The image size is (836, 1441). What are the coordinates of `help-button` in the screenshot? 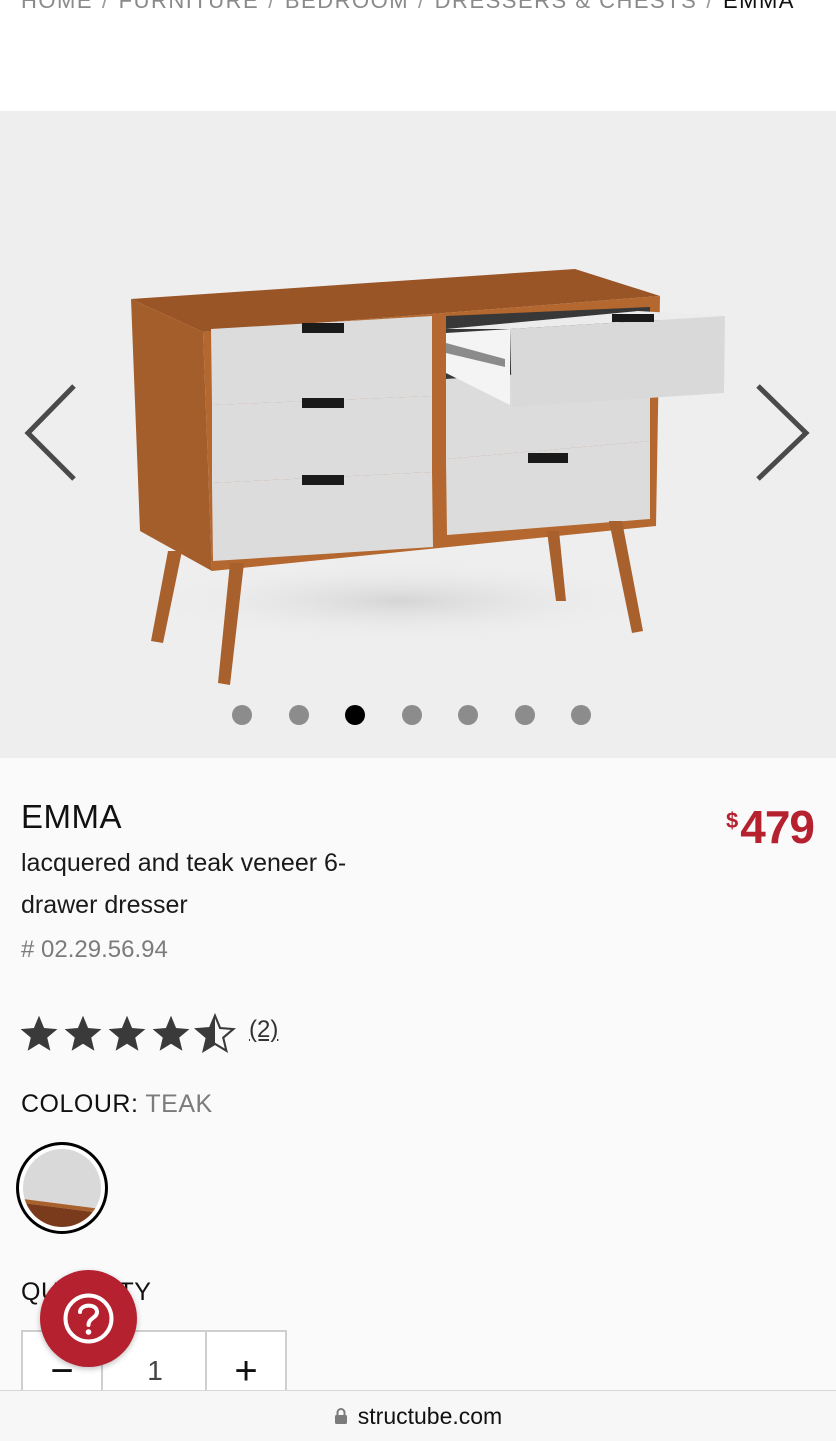 It's located at (88, 1318).